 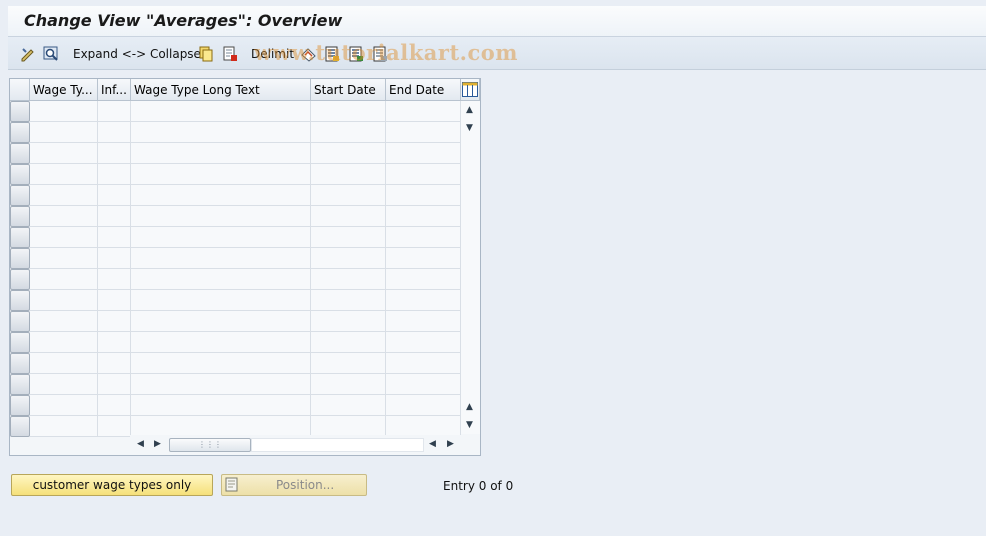 I want to click on display-change-toggle-icon, so click(x=28, y=53).